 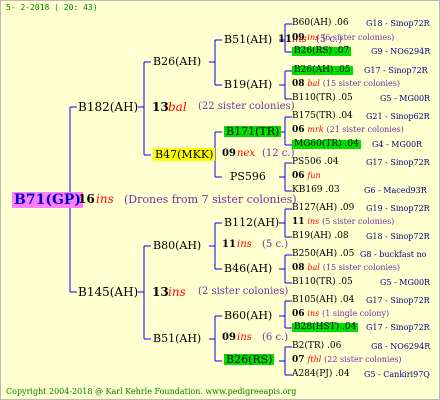 I want to click on l3-num-0: 11, so click(x=285, y=39).